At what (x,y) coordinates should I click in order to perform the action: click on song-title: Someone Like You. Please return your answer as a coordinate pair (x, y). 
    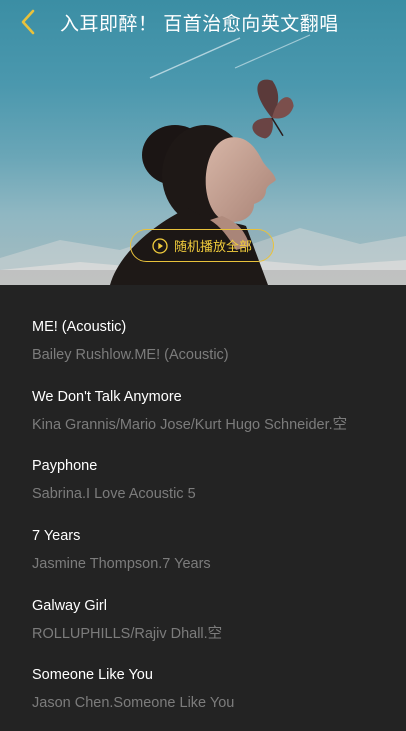
    Looking at the image, I should click on (92, 675).